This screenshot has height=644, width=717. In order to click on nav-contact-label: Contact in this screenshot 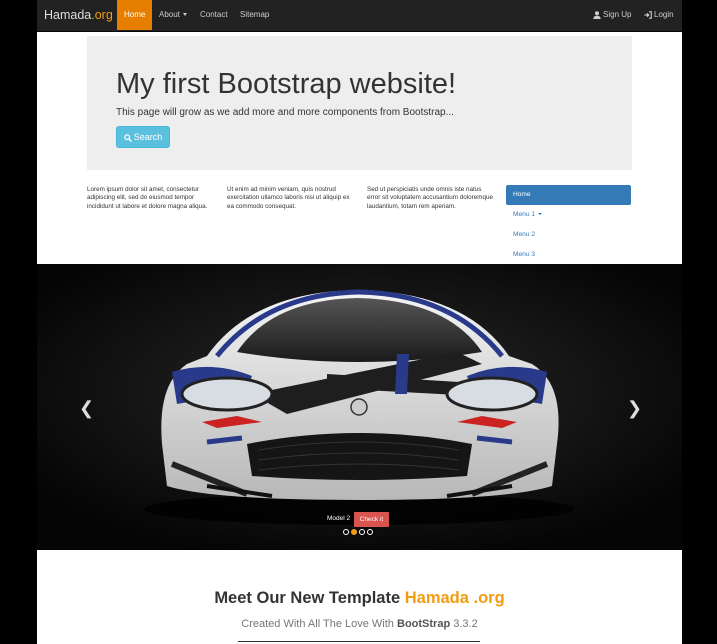, I will do `click(214, 14)`.